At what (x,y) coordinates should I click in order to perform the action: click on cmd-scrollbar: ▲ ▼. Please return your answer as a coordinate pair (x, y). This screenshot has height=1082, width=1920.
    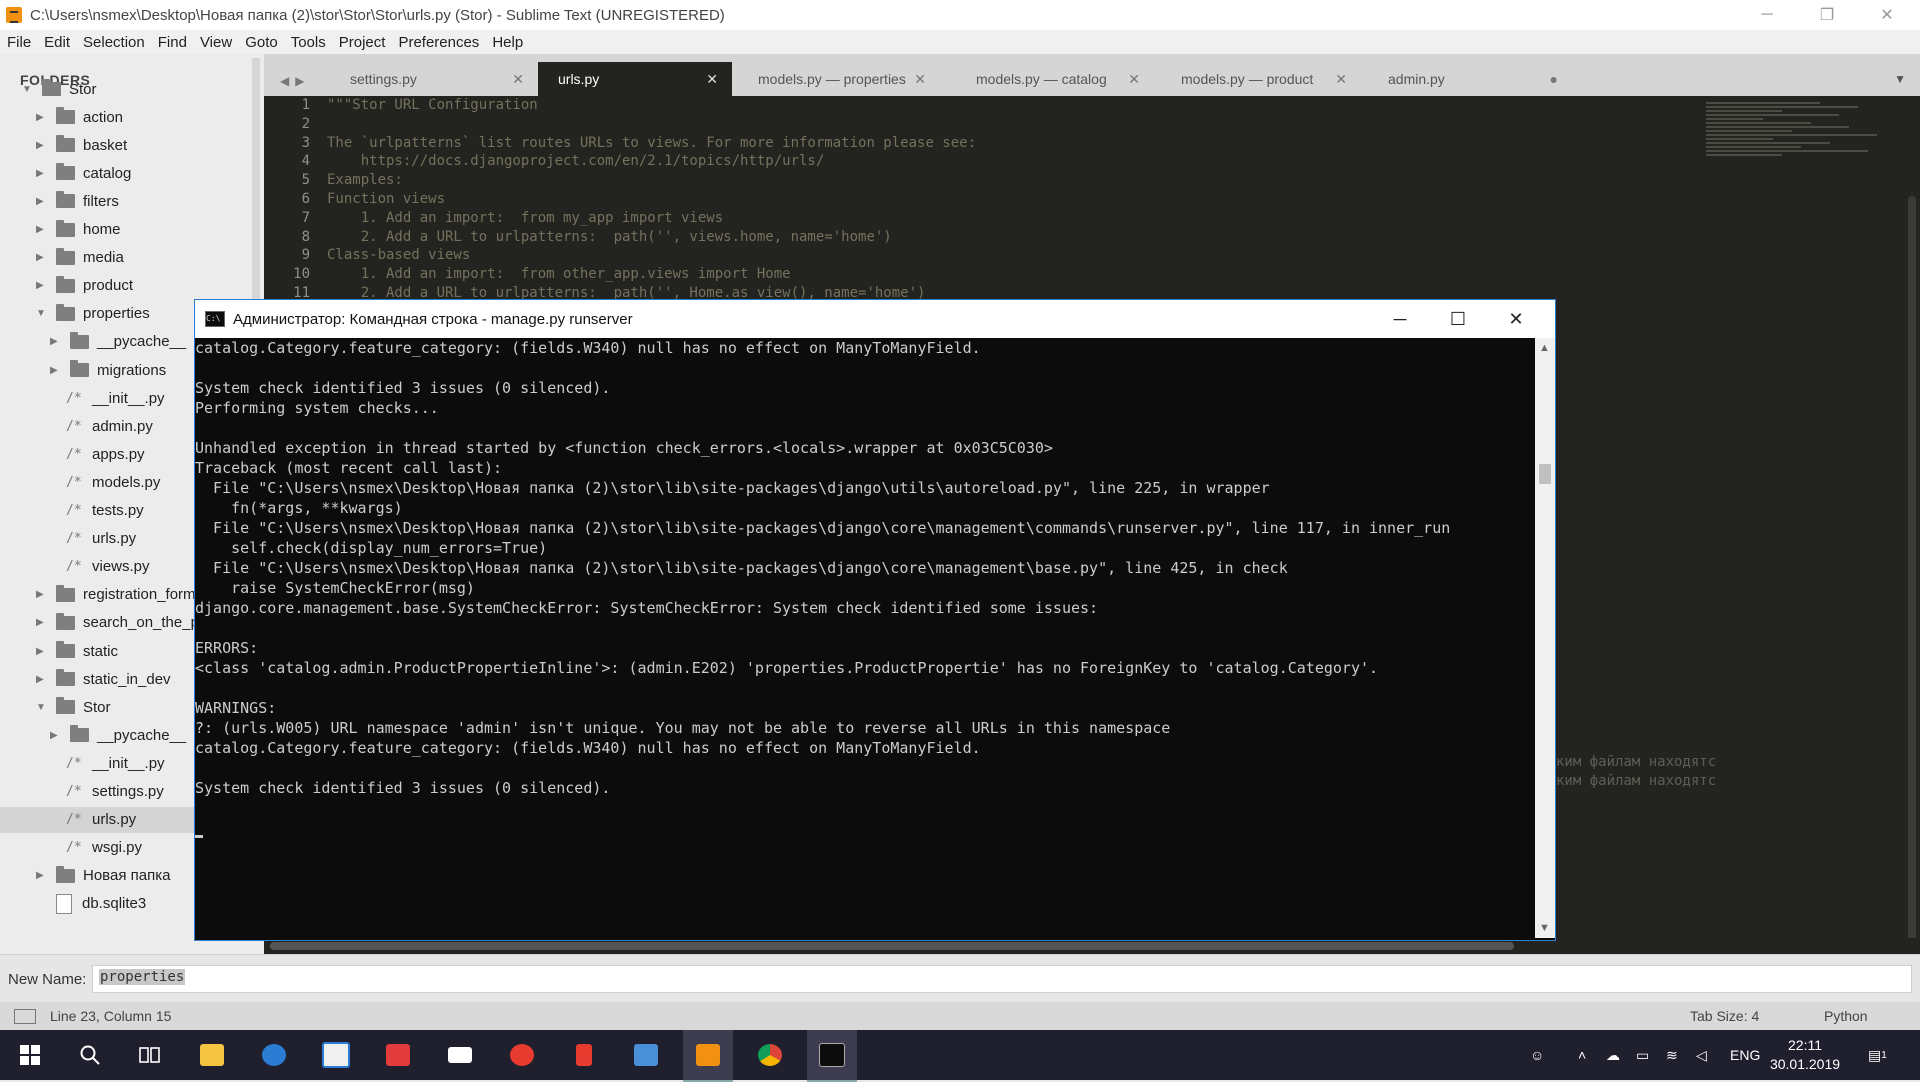
    Looking at the image, I should click on (1545, 638).